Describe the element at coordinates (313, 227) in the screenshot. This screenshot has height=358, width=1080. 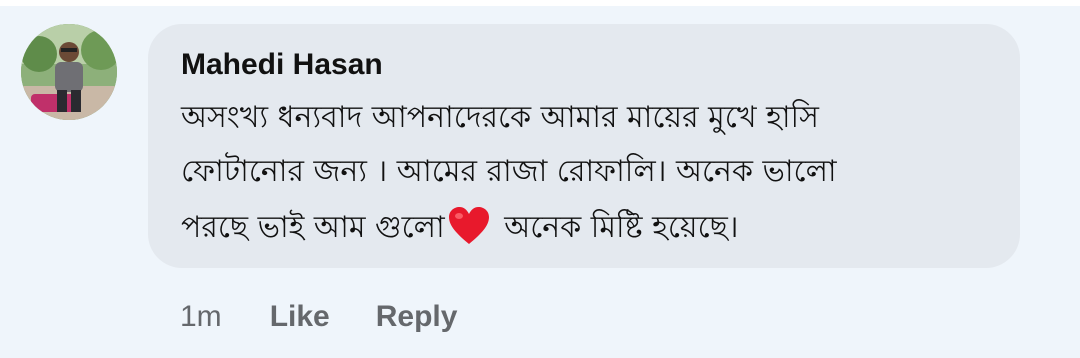
I see `comment-text-segment: পরছে ভাই আম গুলো` at that location.